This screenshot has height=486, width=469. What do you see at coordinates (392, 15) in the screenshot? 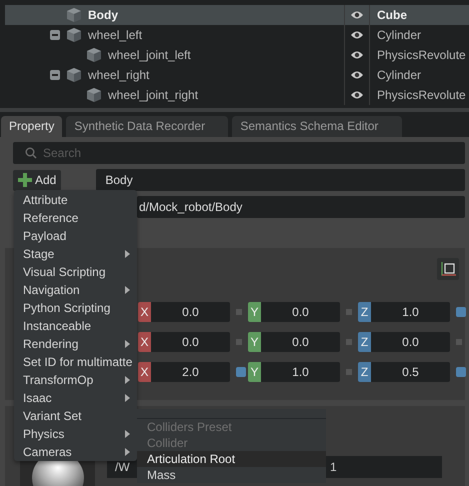
I see `prim-type: Cube` at bounding box center [392, 15].